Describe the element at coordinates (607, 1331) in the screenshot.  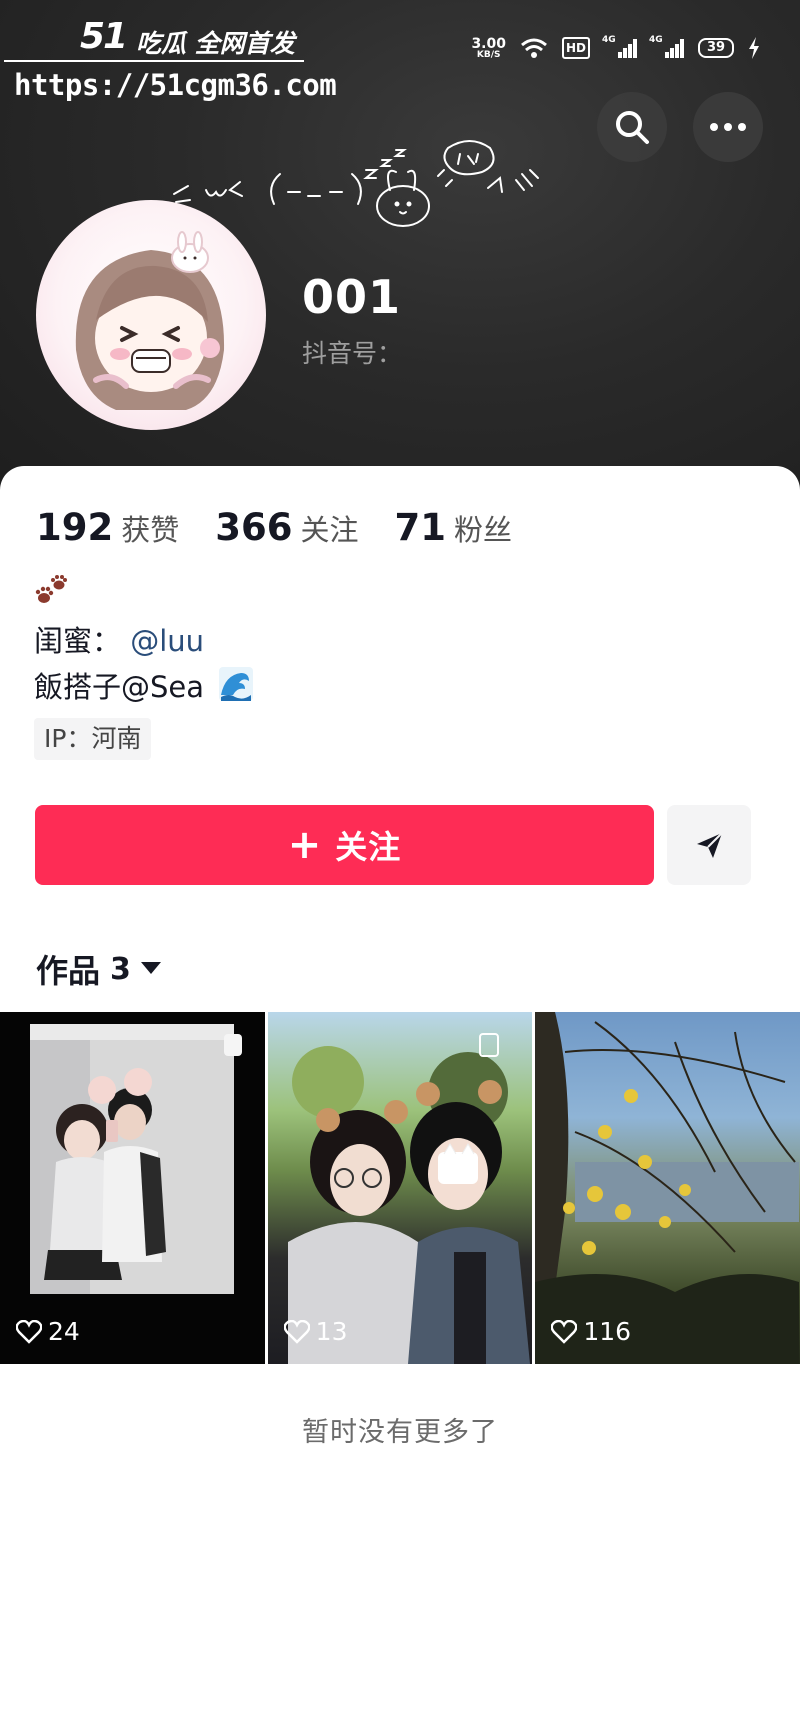
I see `video-likes-count: 116` at that location.